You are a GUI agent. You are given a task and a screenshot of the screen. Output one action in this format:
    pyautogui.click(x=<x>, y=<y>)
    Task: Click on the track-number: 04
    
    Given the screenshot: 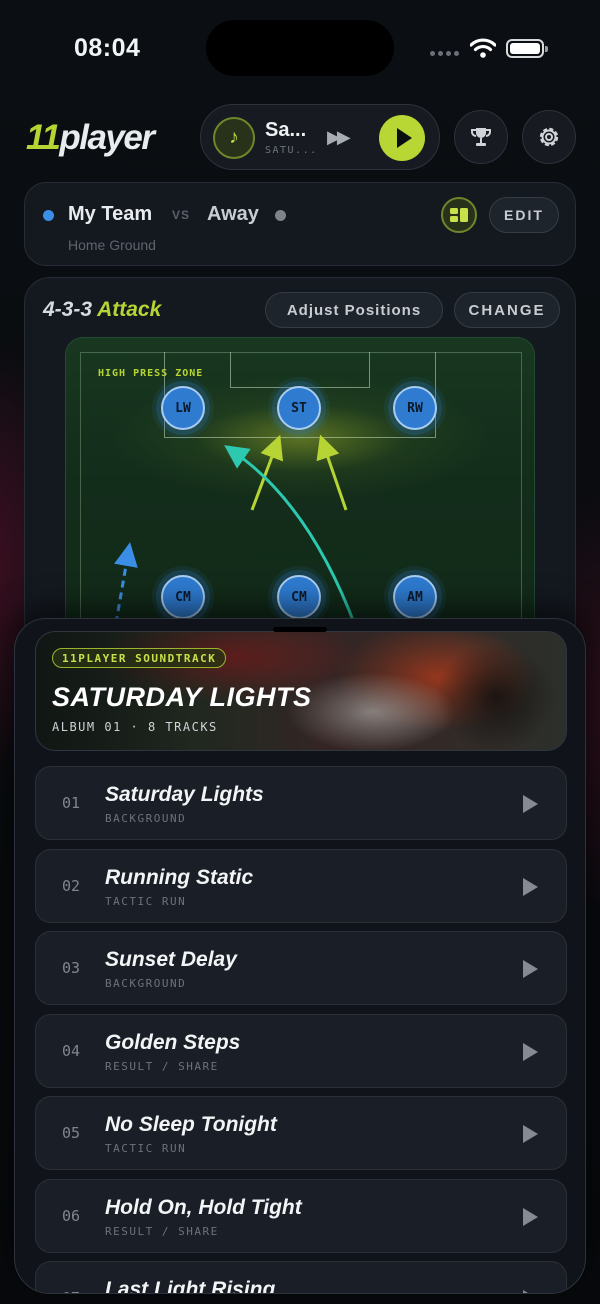 What is the action you would take?
    pyautogui.click(x=71, y=1051)
    